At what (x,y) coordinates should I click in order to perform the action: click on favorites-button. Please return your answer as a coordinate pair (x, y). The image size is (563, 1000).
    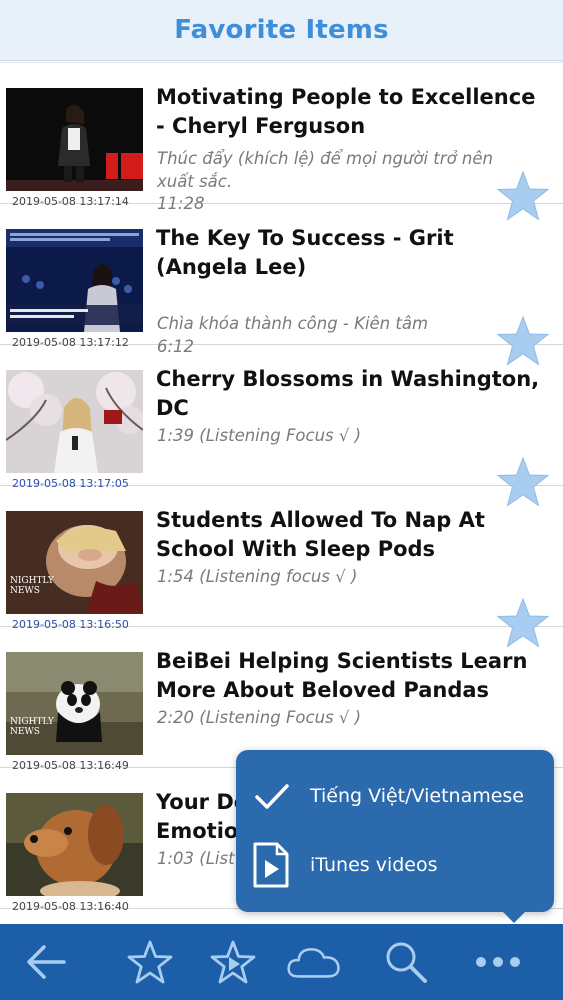
    Looking at the image, I should click on (150, 962).